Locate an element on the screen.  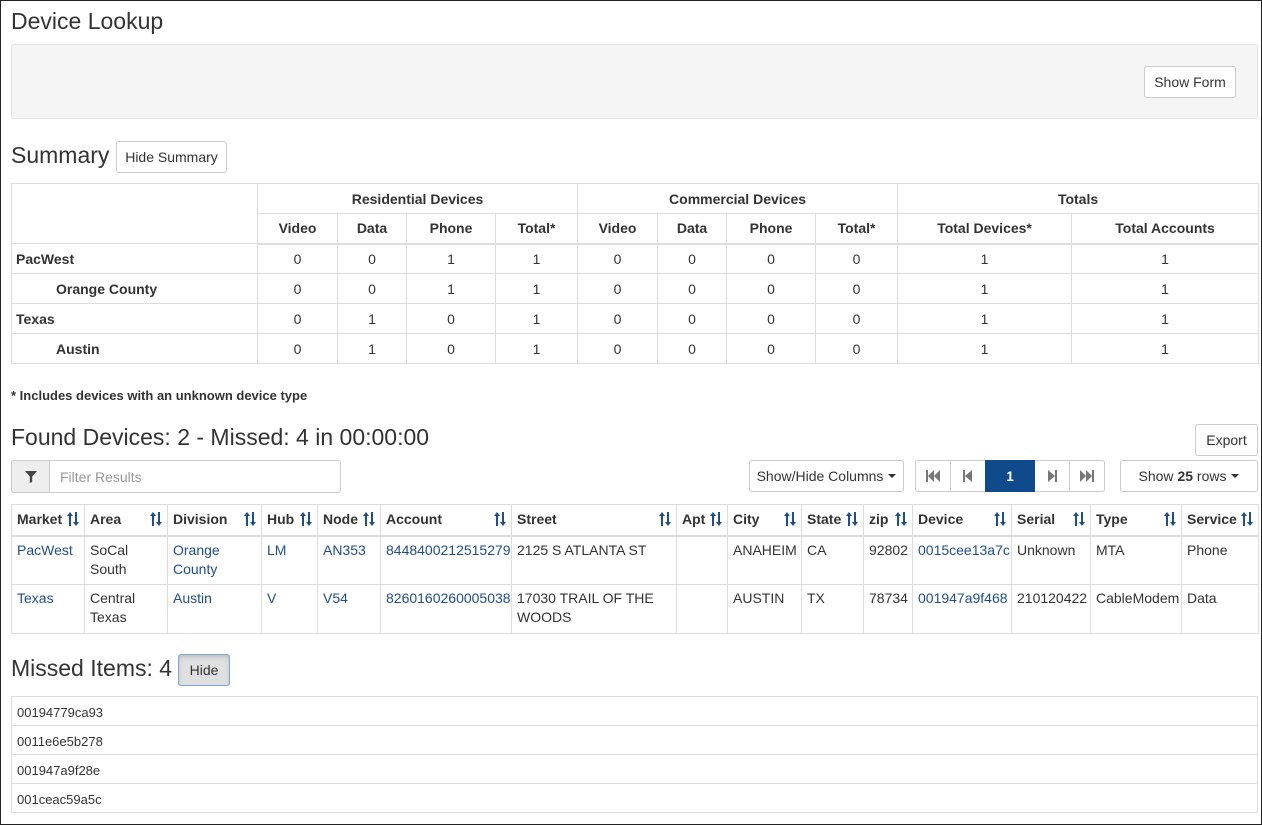
column-header-city: City is located at coordinates (764, 520).